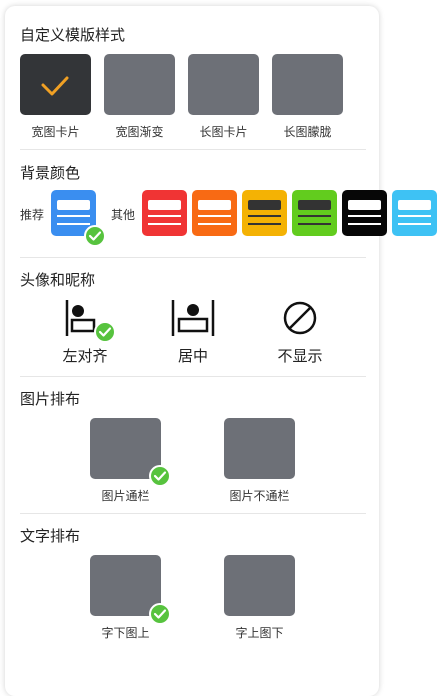 The image size is (437, 696). What do you see at coordinates (214, 213) in the screenshot?
I see `swatch-orange` at bounding box center [214, 213].